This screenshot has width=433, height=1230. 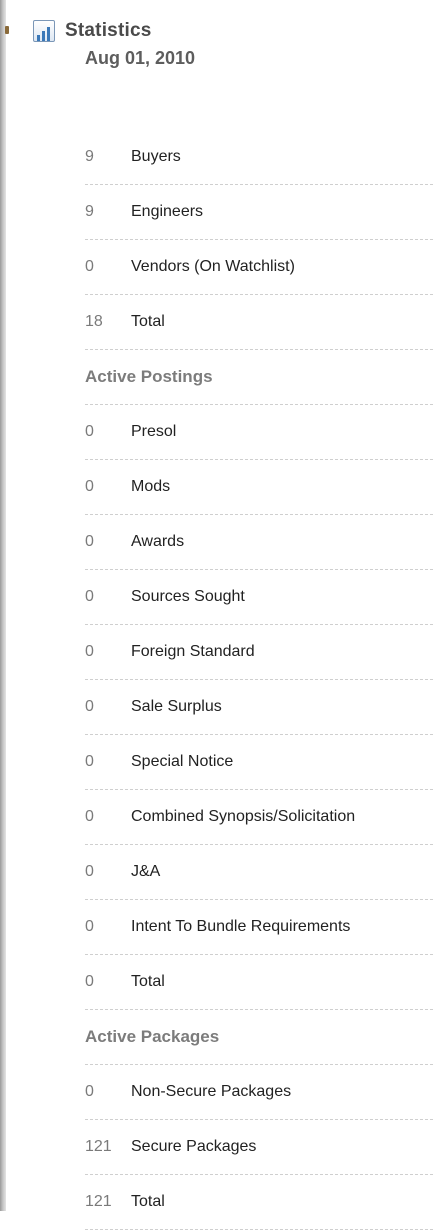 I want to click on stats-date: Aug 01, 2010, so click(x=140, y=58).